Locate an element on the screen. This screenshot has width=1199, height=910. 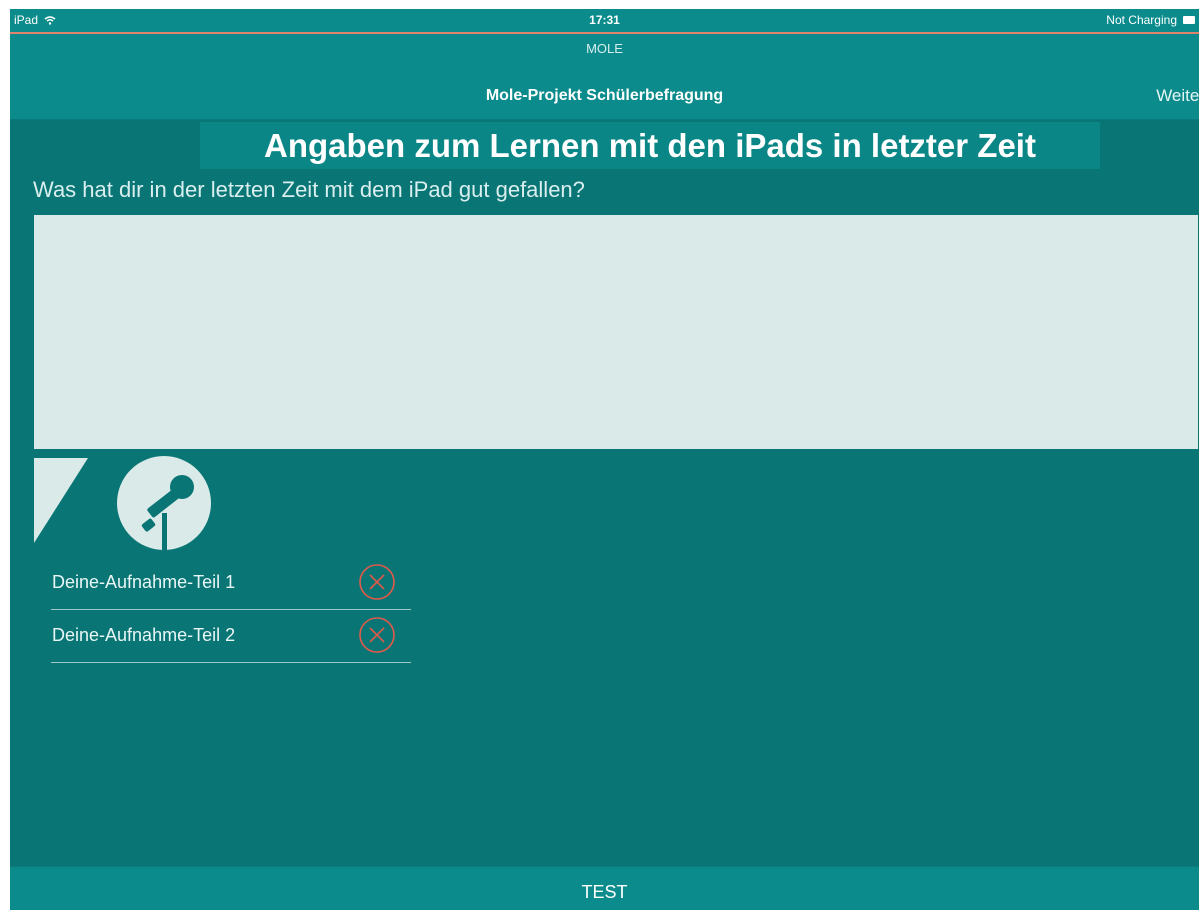
charging-status: Not Charging is located at coordinates (1141, 20).